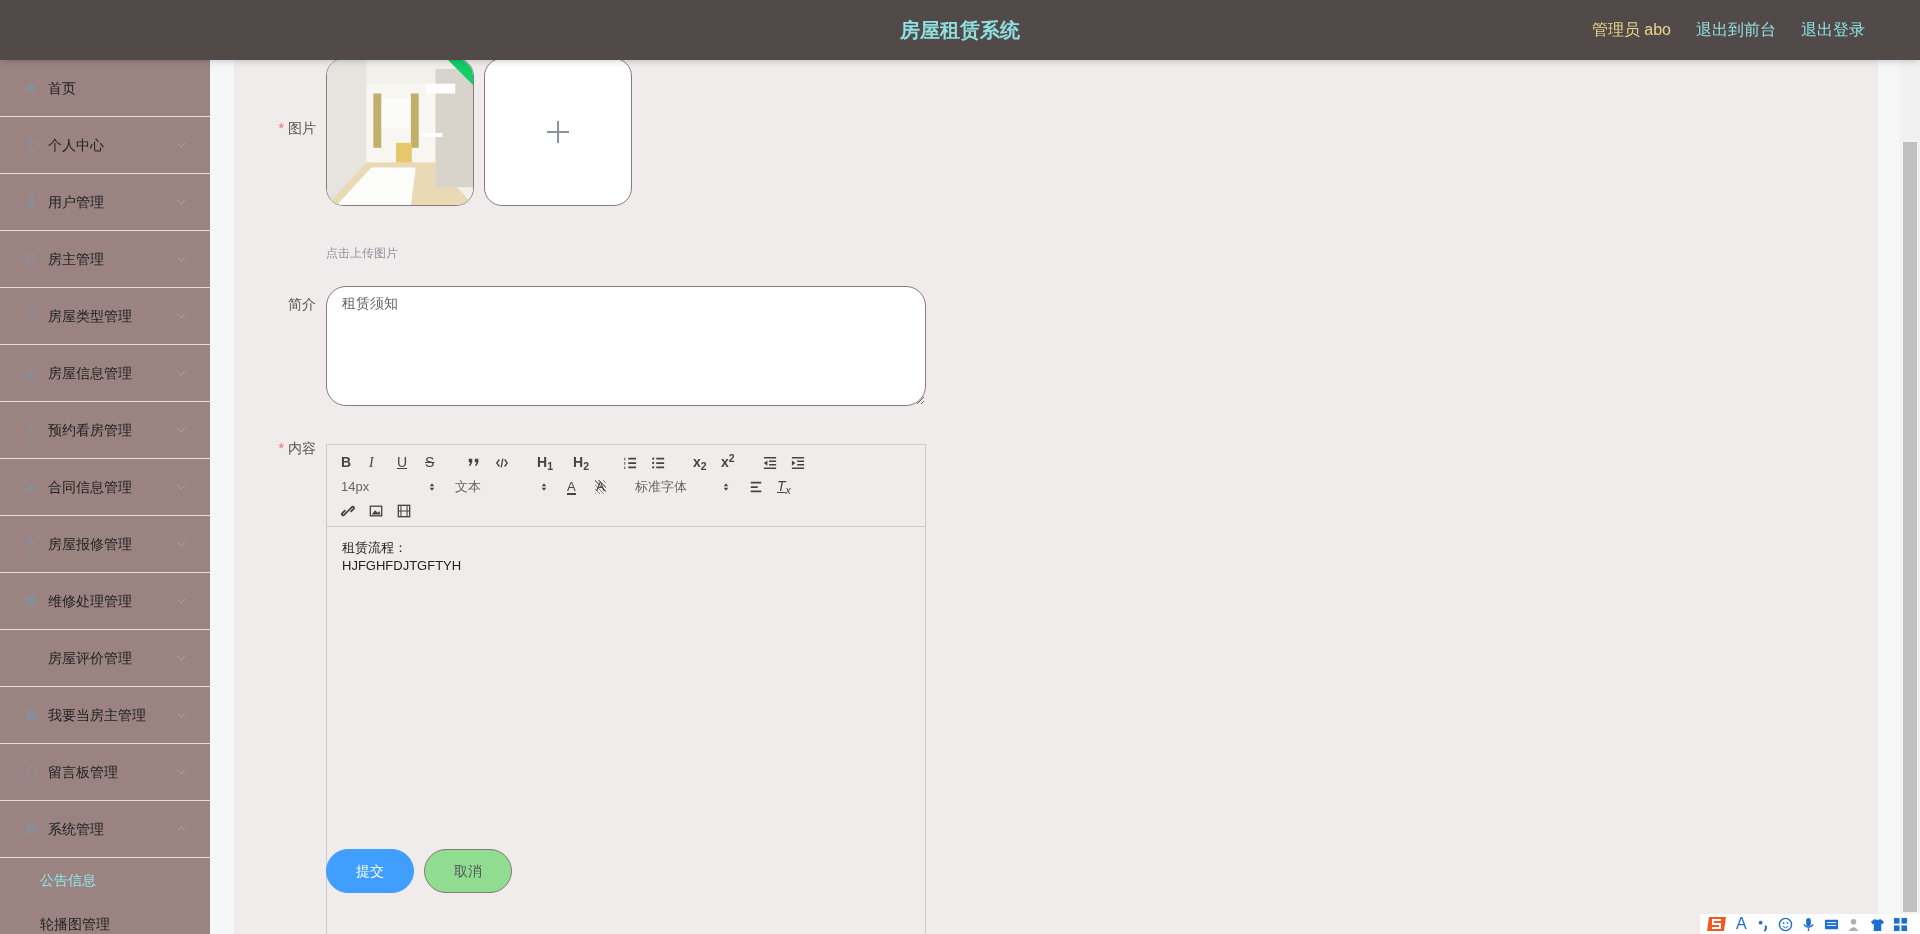  I want to click on submenu-item: 公告信息, so click(105, 880).